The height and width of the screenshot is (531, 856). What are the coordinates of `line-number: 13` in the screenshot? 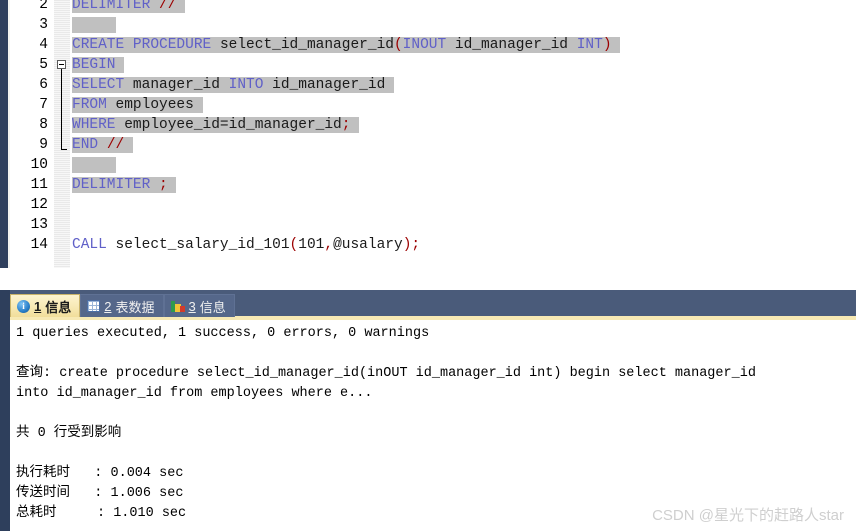 It's located at (39, 225).